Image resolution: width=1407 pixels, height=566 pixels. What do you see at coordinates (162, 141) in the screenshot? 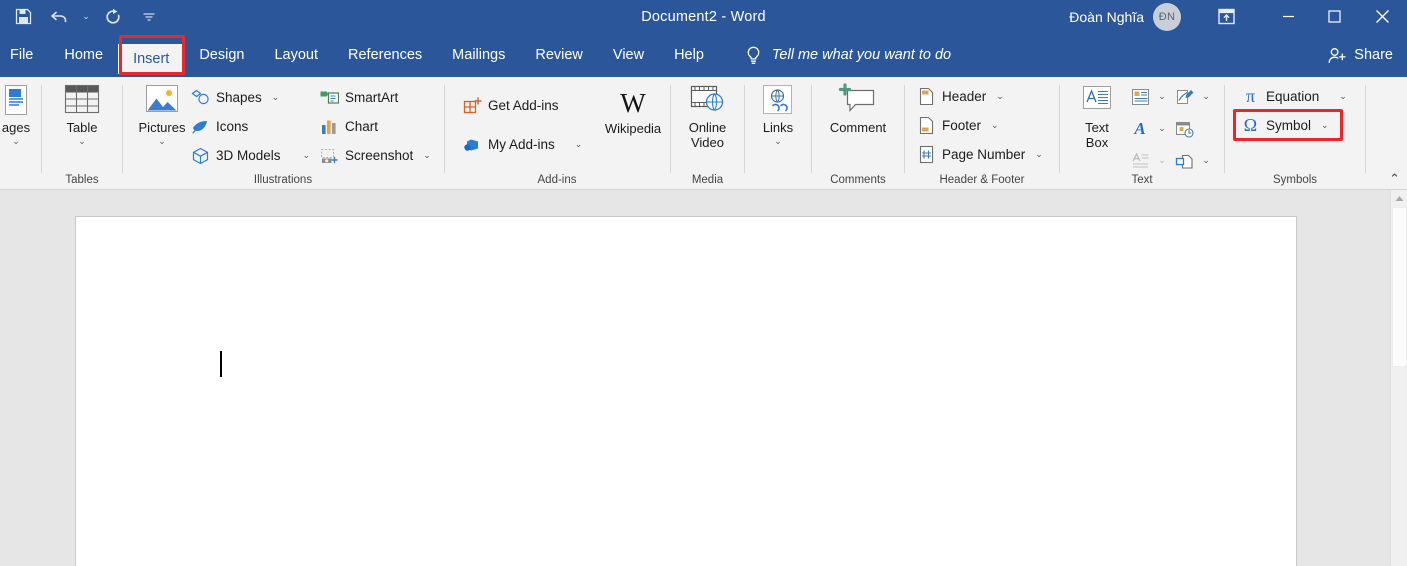
I see `pictures-dropdown-icon: ⌄` at bounding box center [162, 141].